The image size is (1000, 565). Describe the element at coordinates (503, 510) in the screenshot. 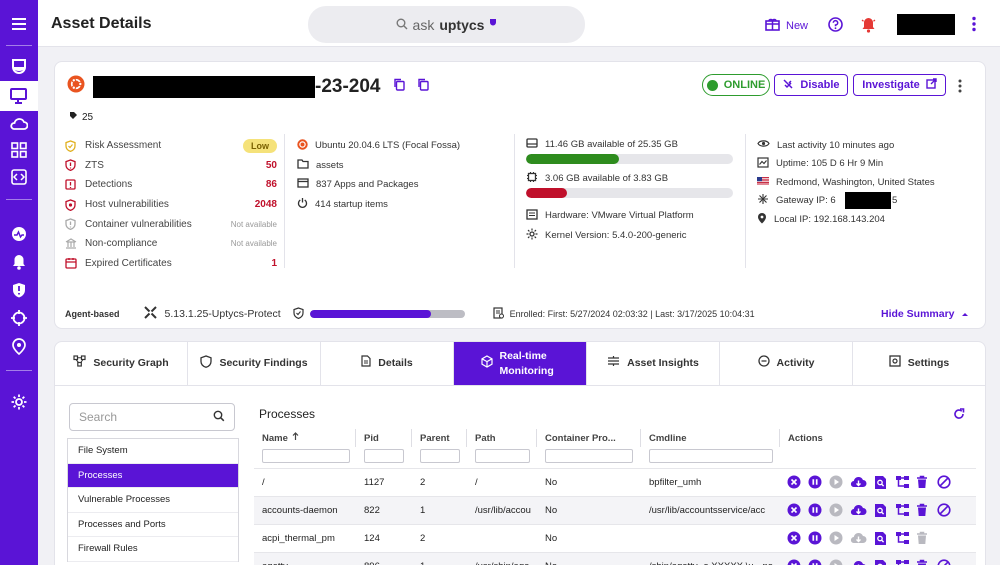

I see `cell-path: /usr/lib/accou` at that location.